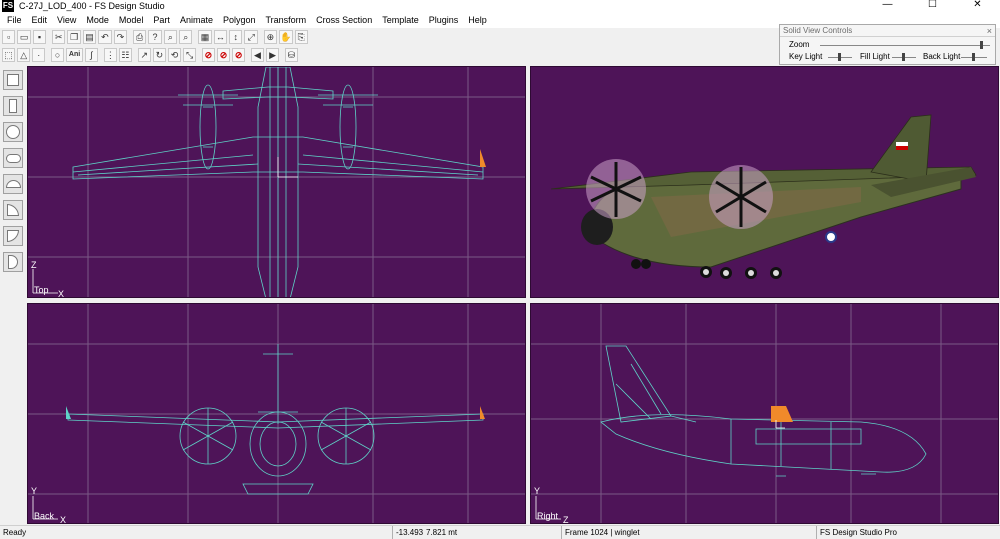 This screenshot has height=539, width=1000. I want to click on app-icon: FS, so click(8, 6).